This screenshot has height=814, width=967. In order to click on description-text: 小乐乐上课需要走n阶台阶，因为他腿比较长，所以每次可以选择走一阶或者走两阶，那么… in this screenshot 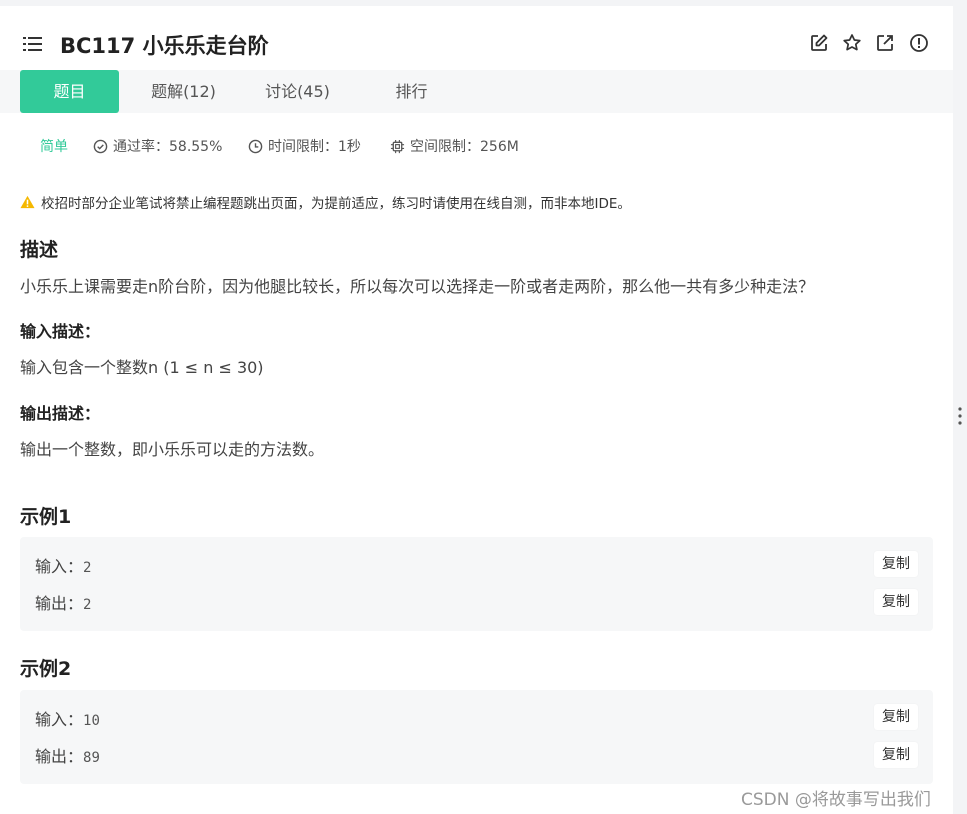, I will do `click(417, 286)`.